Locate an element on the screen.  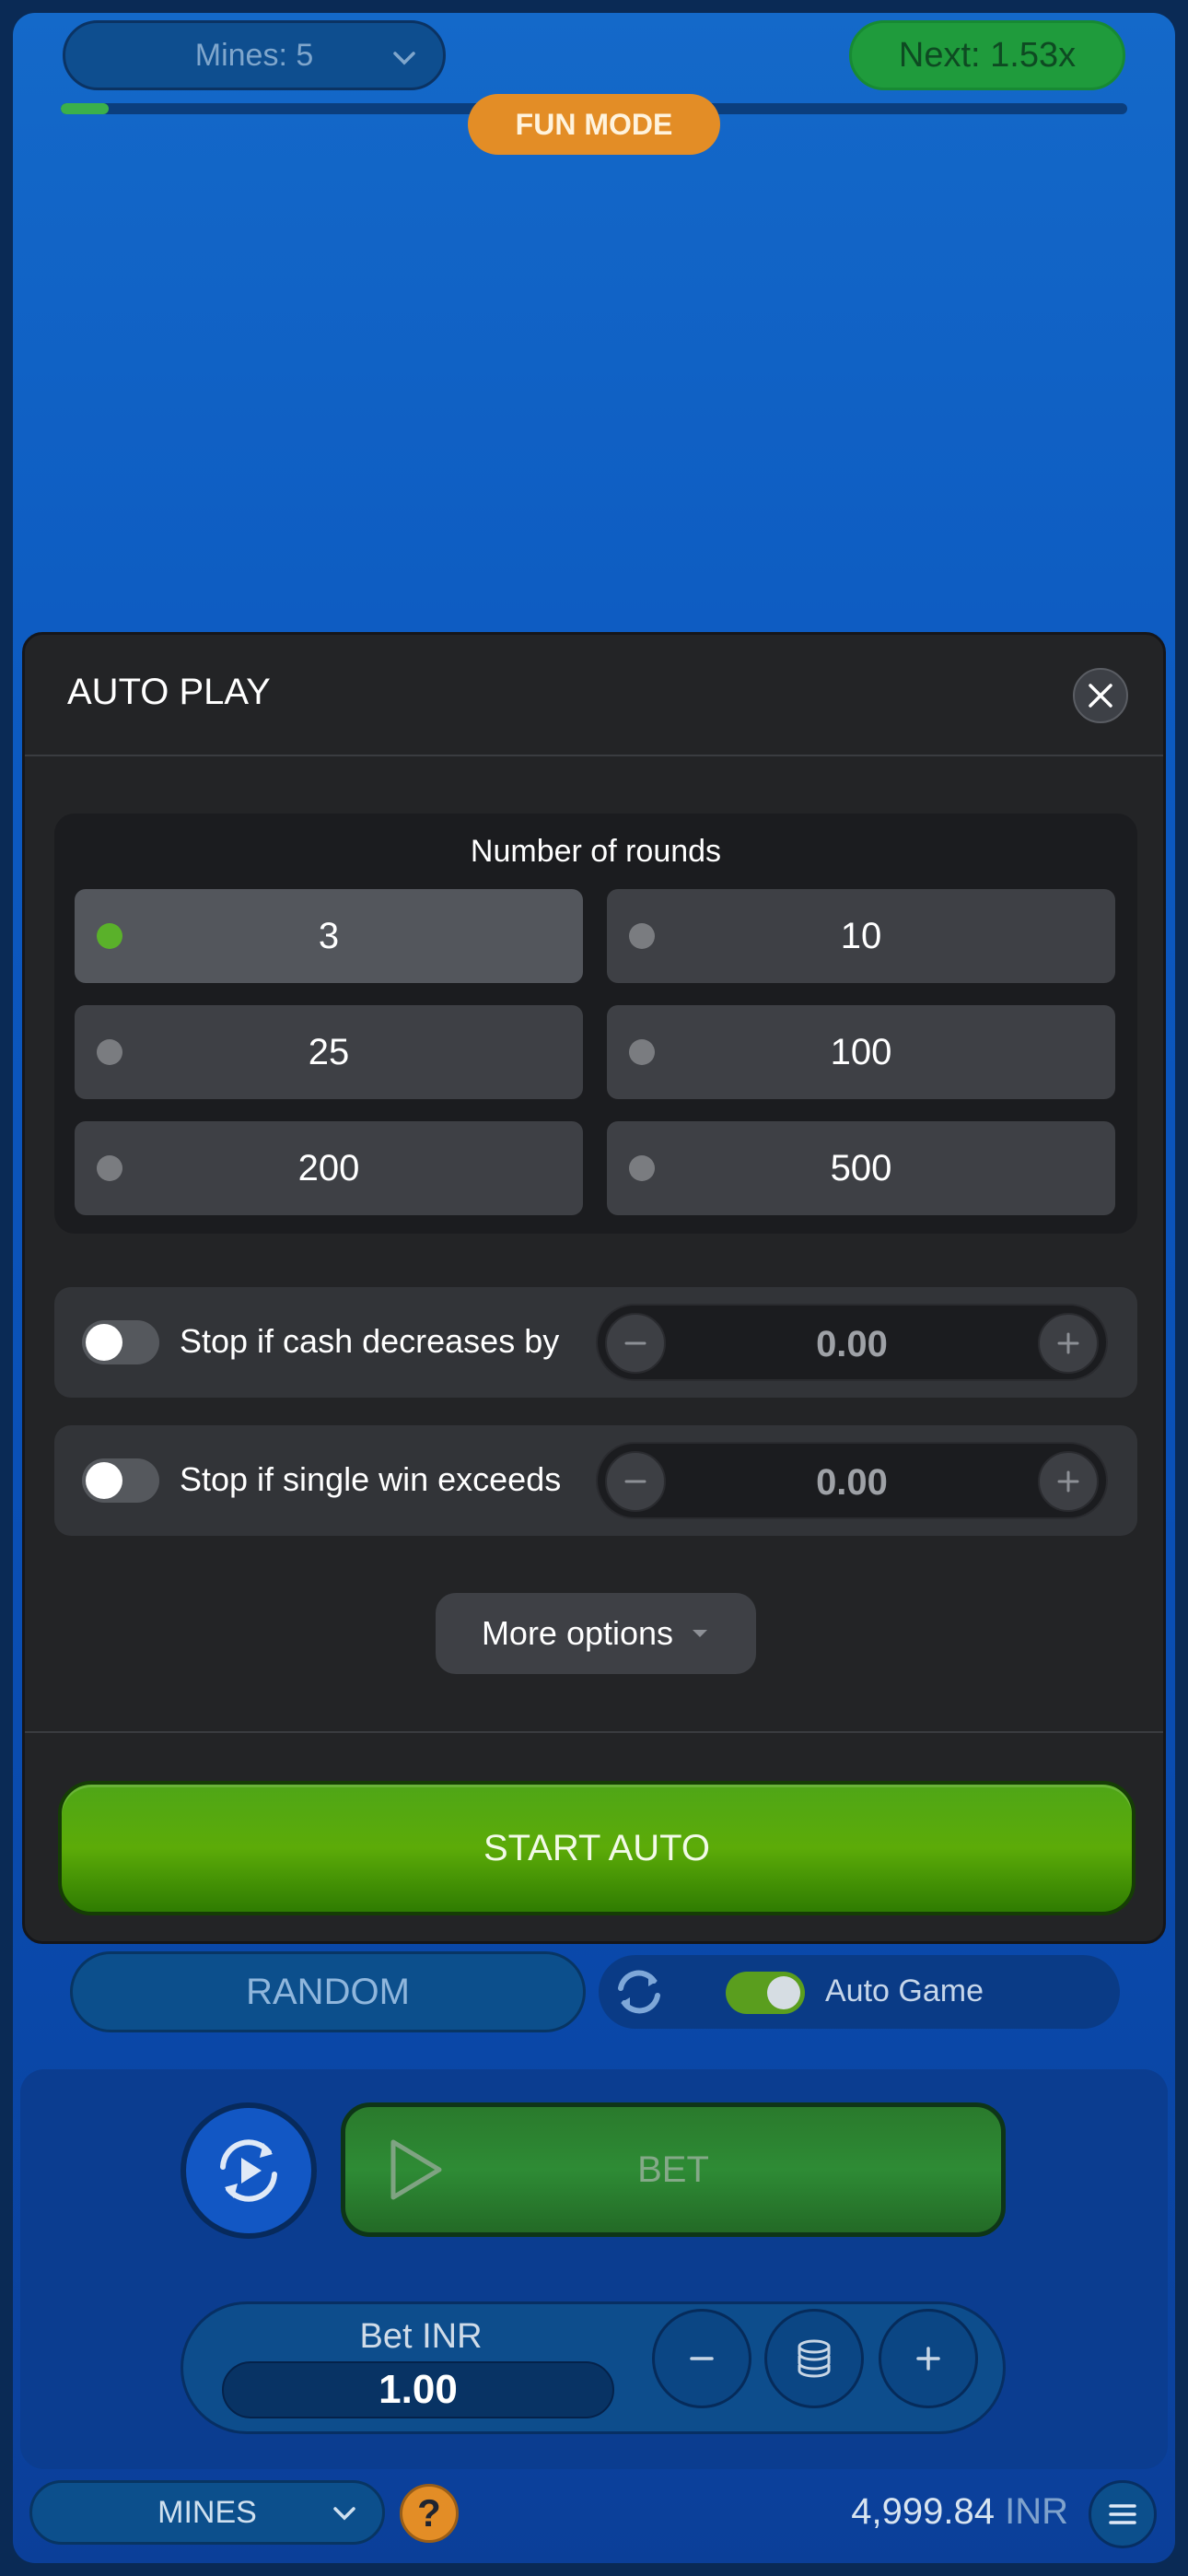
rounds-selector: Number of rounds 3 10 25 100 200 500 is located at coordinates (595, 1024).